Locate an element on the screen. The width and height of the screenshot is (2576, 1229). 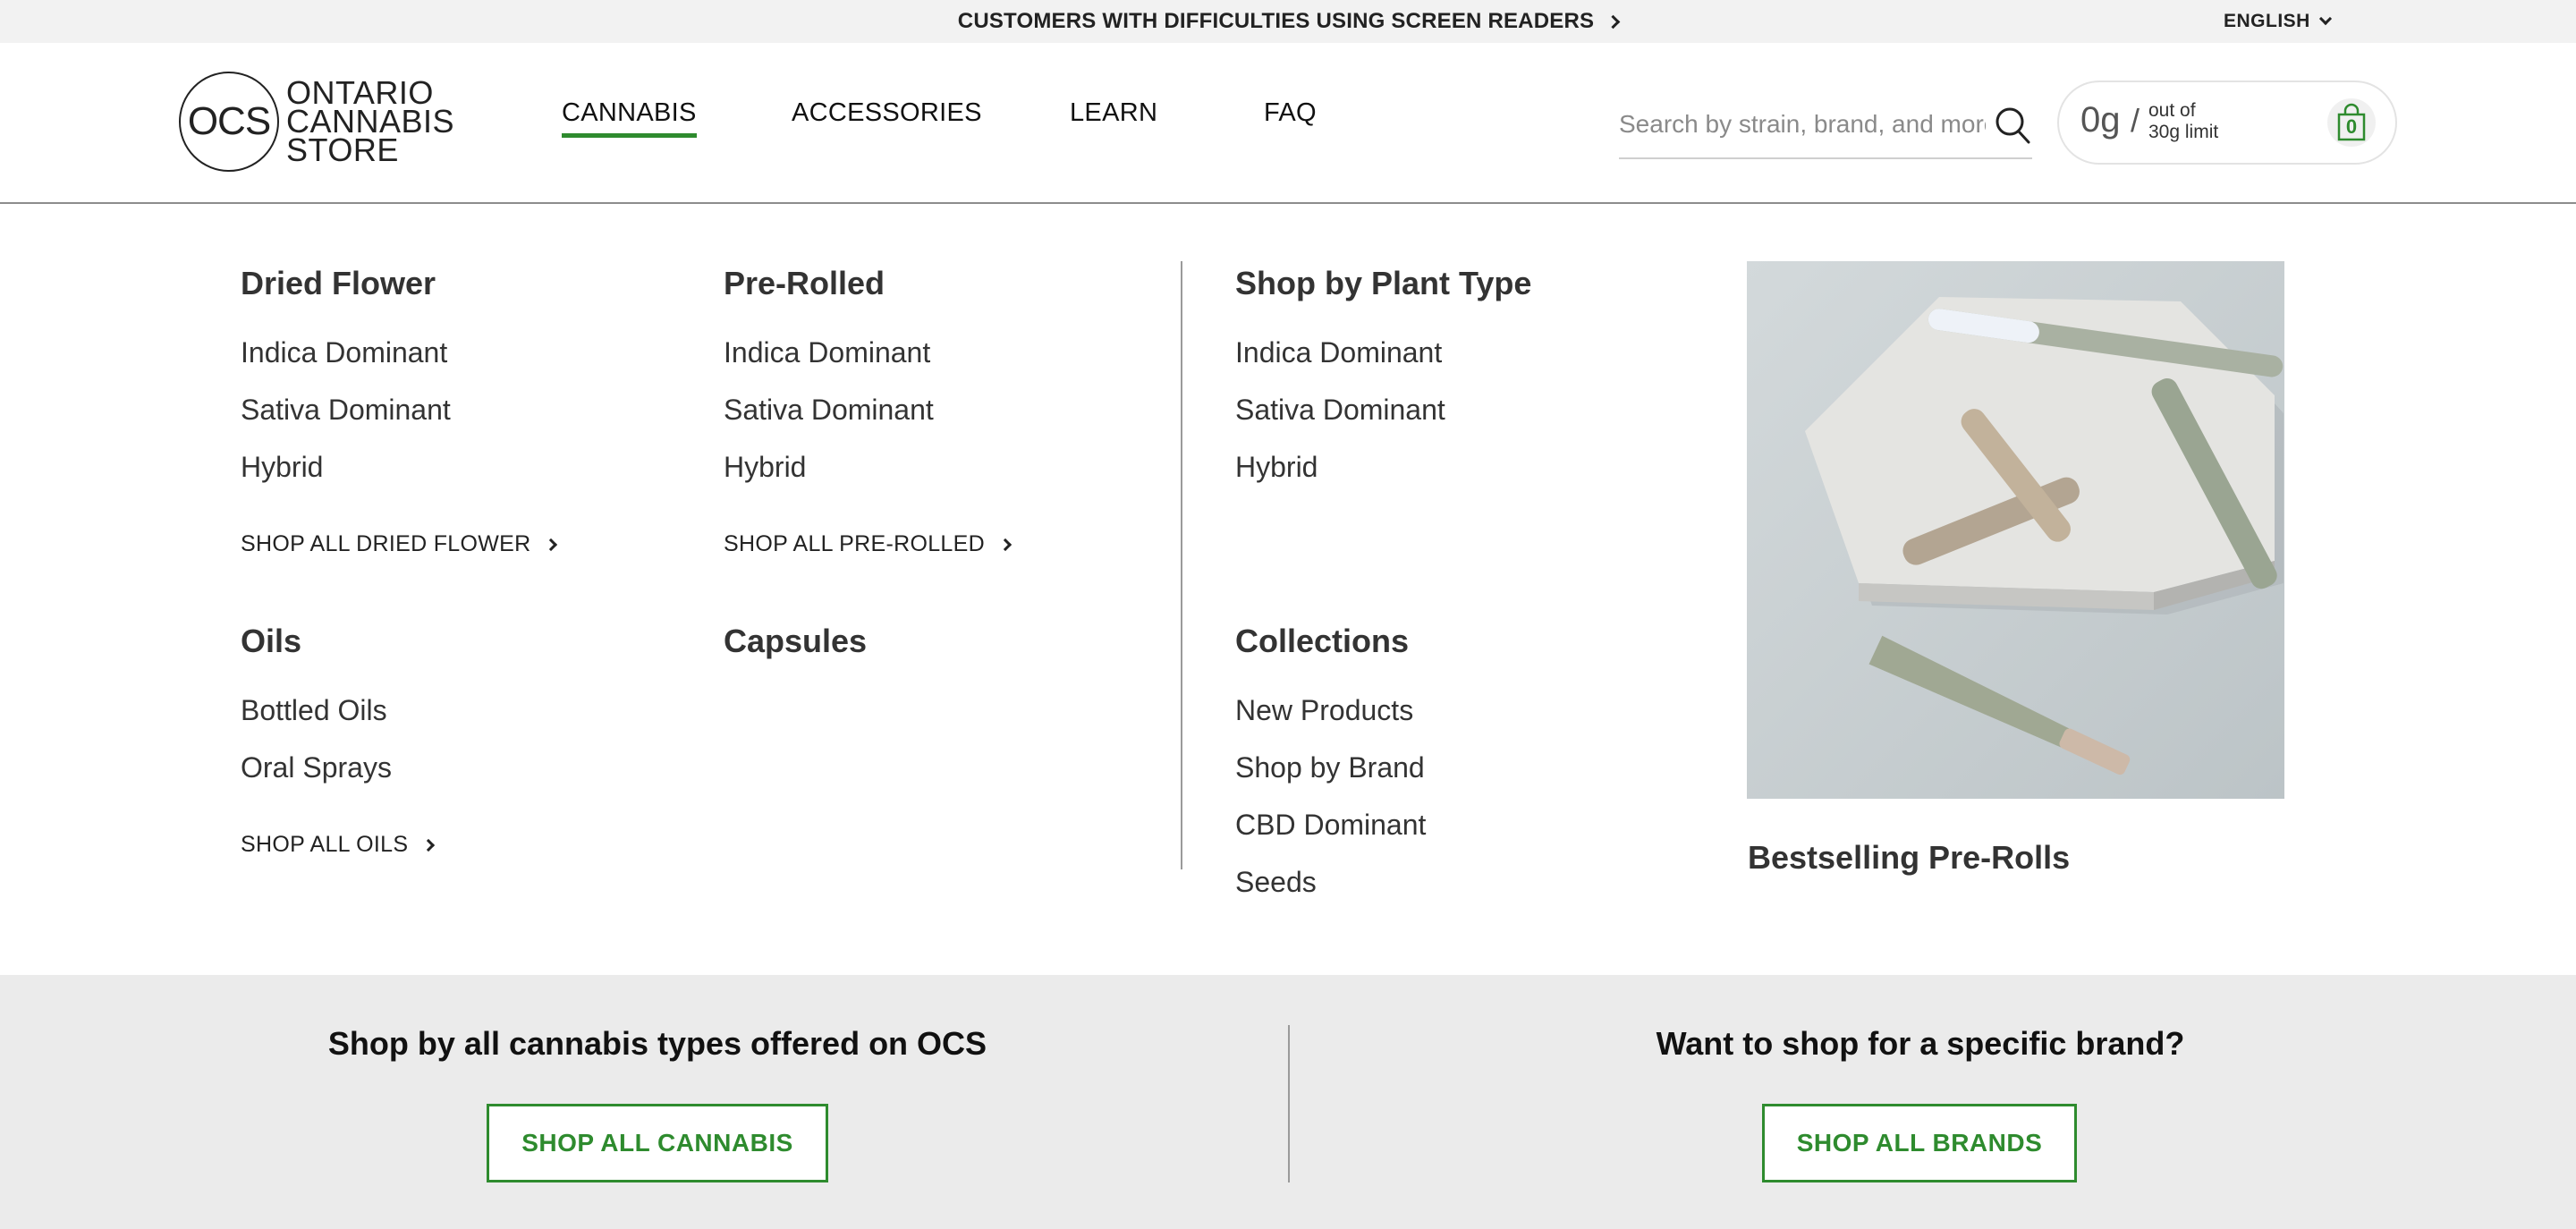
shop-all-dried-flower-label: SHOP ALL DRIED FLOWER is located at coordinates (386, 543).